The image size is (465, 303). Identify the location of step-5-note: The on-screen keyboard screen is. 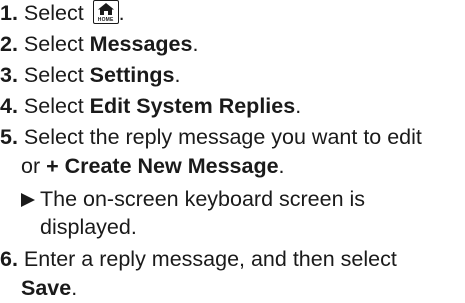
(193, 199).